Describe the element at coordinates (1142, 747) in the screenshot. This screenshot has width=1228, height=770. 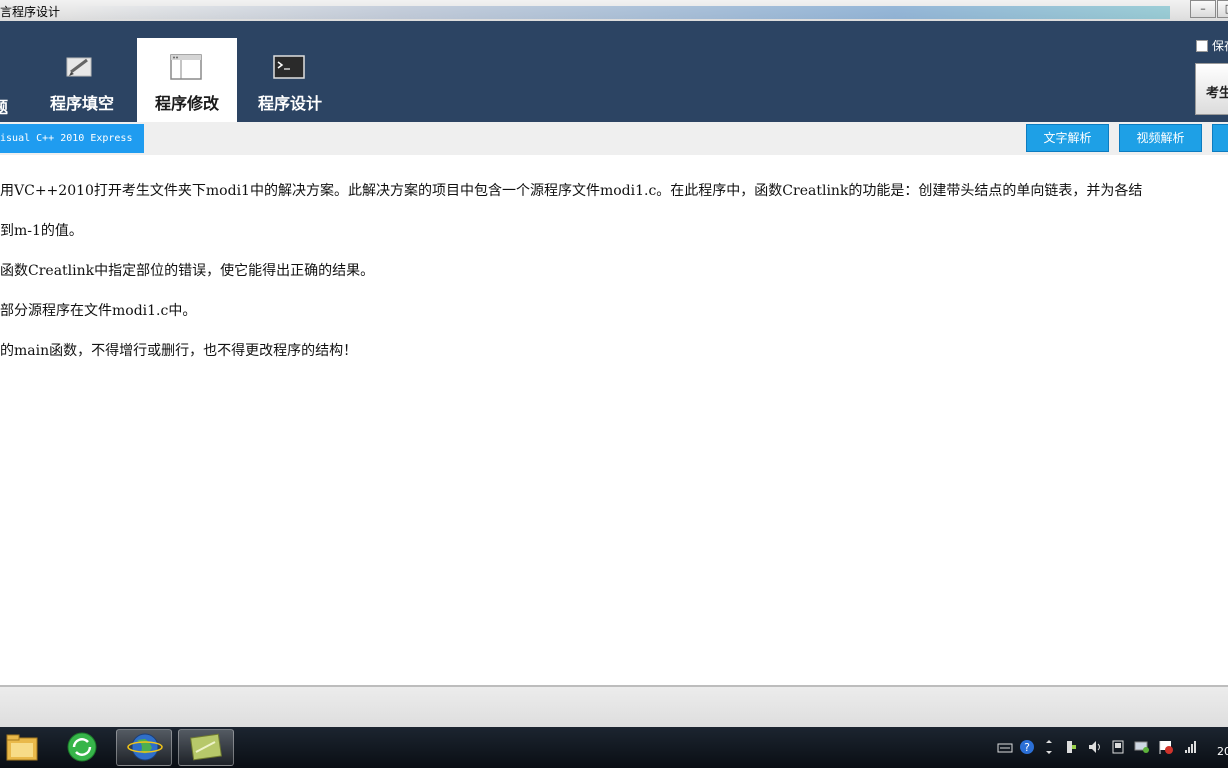
I see `network-icon` at that location.